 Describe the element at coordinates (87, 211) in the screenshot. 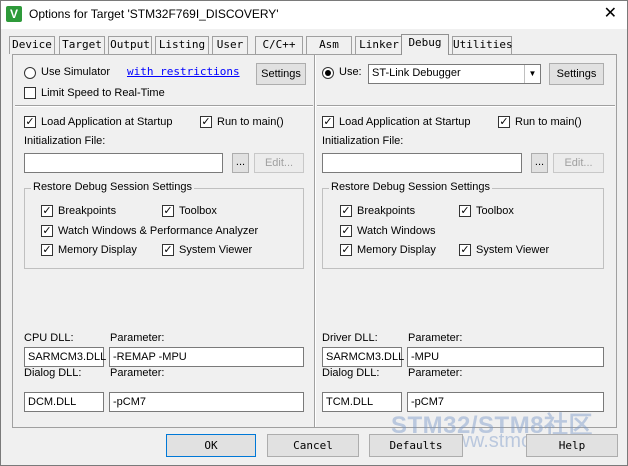

I see `left-breakpoints-label: Breakpoints` at that location.